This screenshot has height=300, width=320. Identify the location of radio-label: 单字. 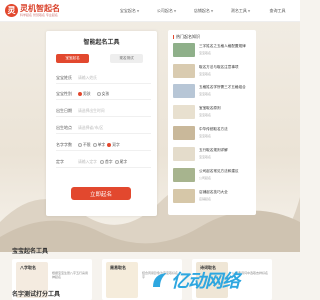
(101, 144).